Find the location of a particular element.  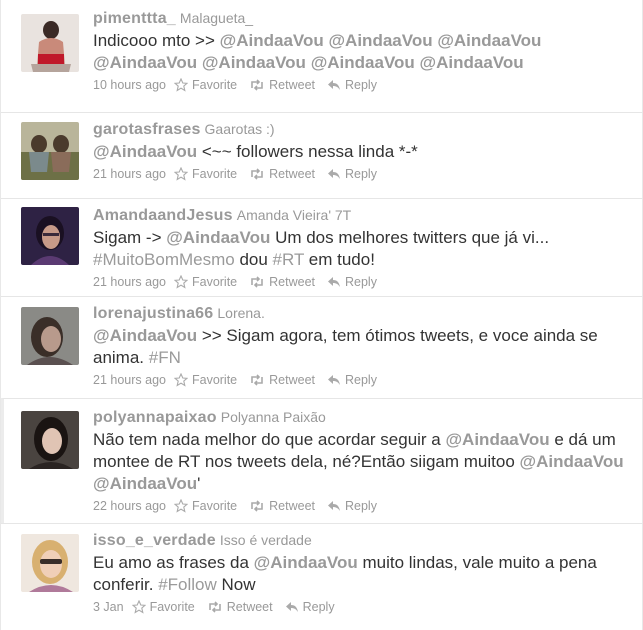

username-link: AmandaandJesus is located at coordinates (163, 215).